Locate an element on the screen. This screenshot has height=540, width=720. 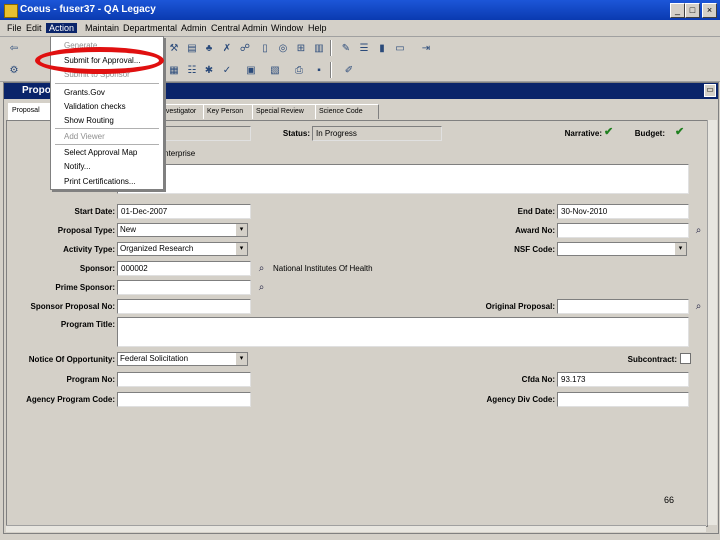
menu-help: Help is located at coordinates (317, 28).